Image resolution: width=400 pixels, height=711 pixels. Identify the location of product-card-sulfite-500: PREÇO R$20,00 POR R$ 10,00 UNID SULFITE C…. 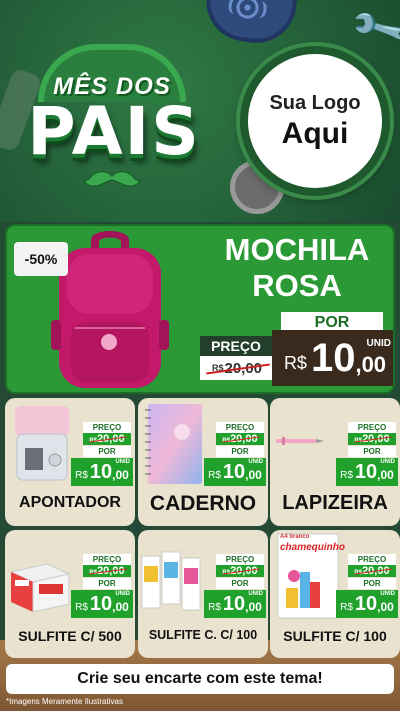
(70, 594).